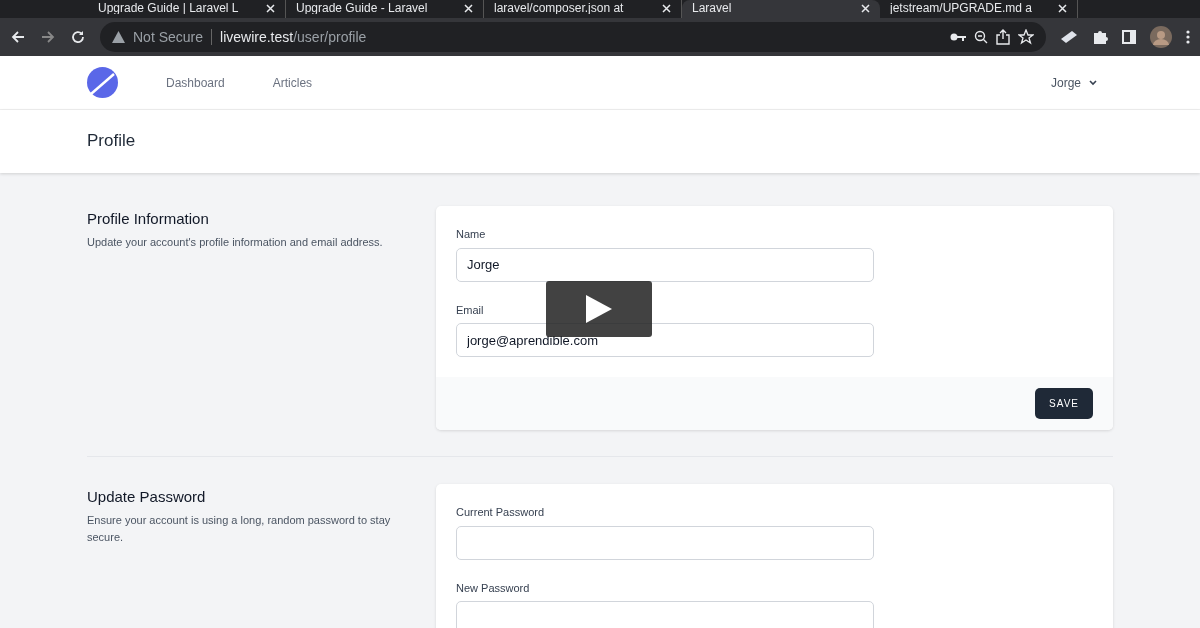  I want to click on extension-icon, so click(1069, 37).